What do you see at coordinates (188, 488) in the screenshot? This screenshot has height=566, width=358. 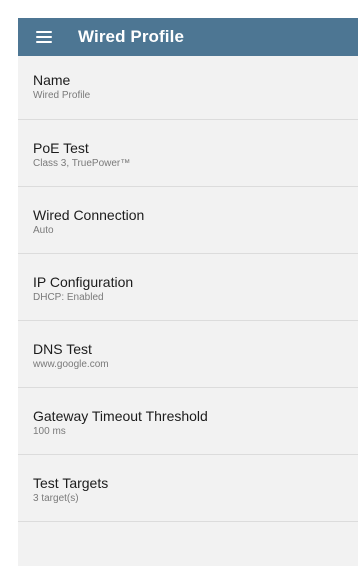 I see `setting-test-targets: Test Targets 3 target(s)` at bounding box center [188, 488].